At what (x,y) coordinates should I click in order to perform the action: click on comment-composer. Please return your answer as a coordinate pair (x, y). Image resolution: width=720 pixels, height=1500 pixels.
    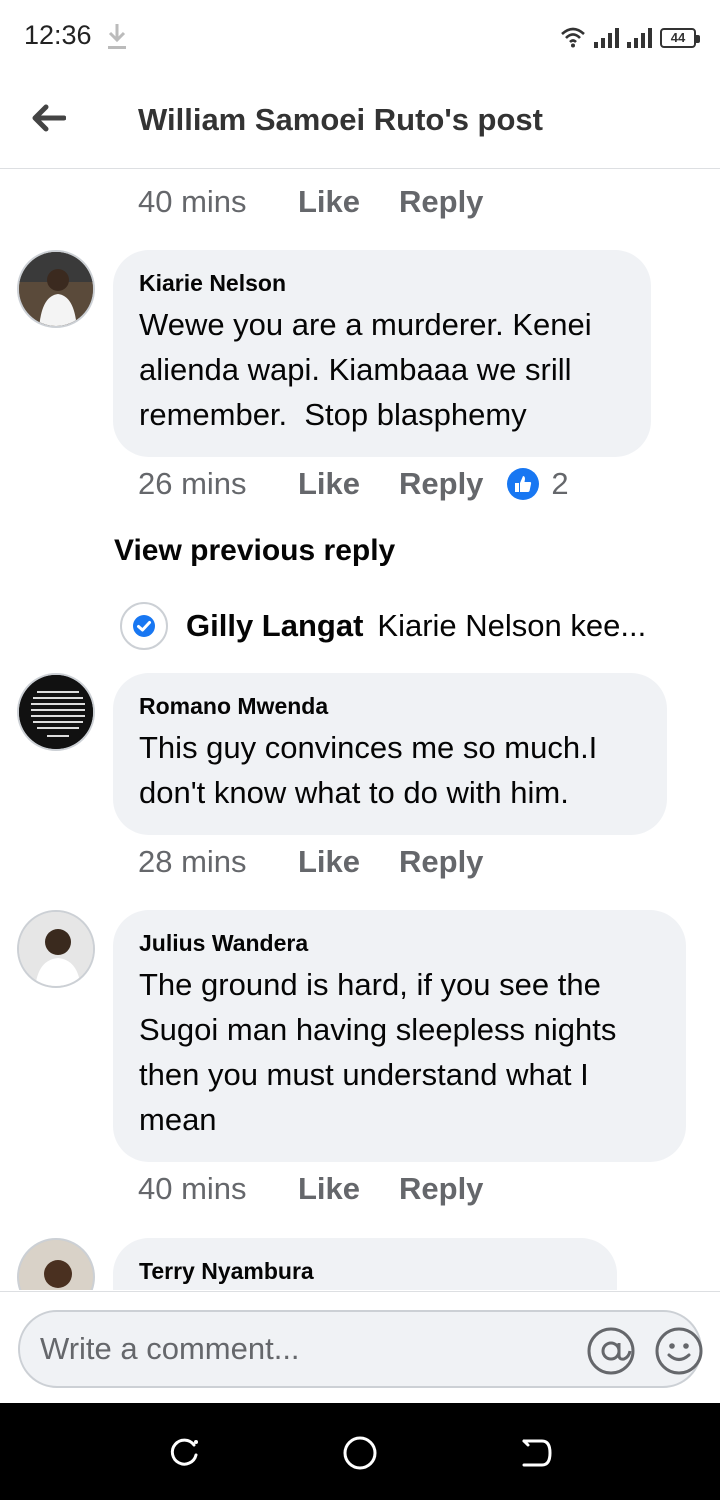
    Looking at the image, I should click on (360, 1347).